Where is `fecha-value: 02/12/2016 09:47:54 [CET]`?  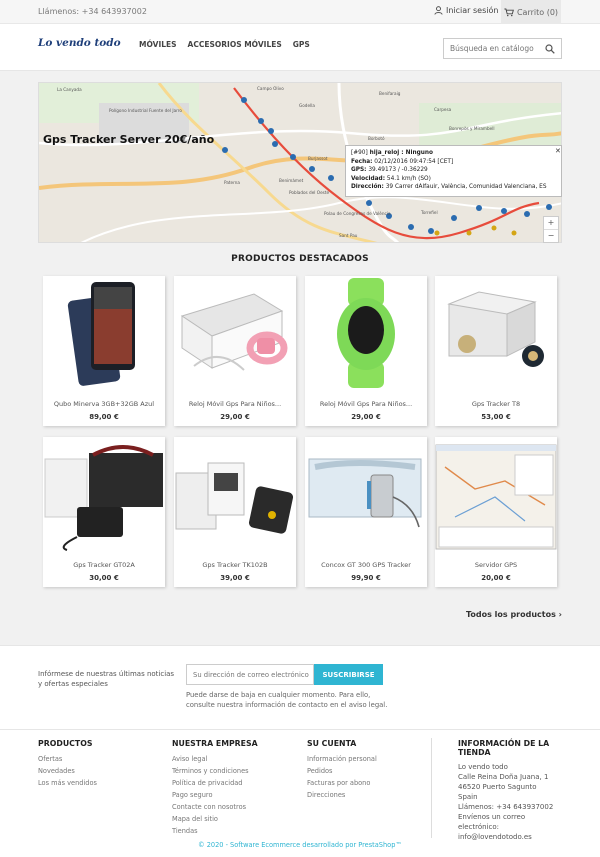 fecha-value: 02/12/2016 09:47:54 [CET] is located at coordinates (414, 161).